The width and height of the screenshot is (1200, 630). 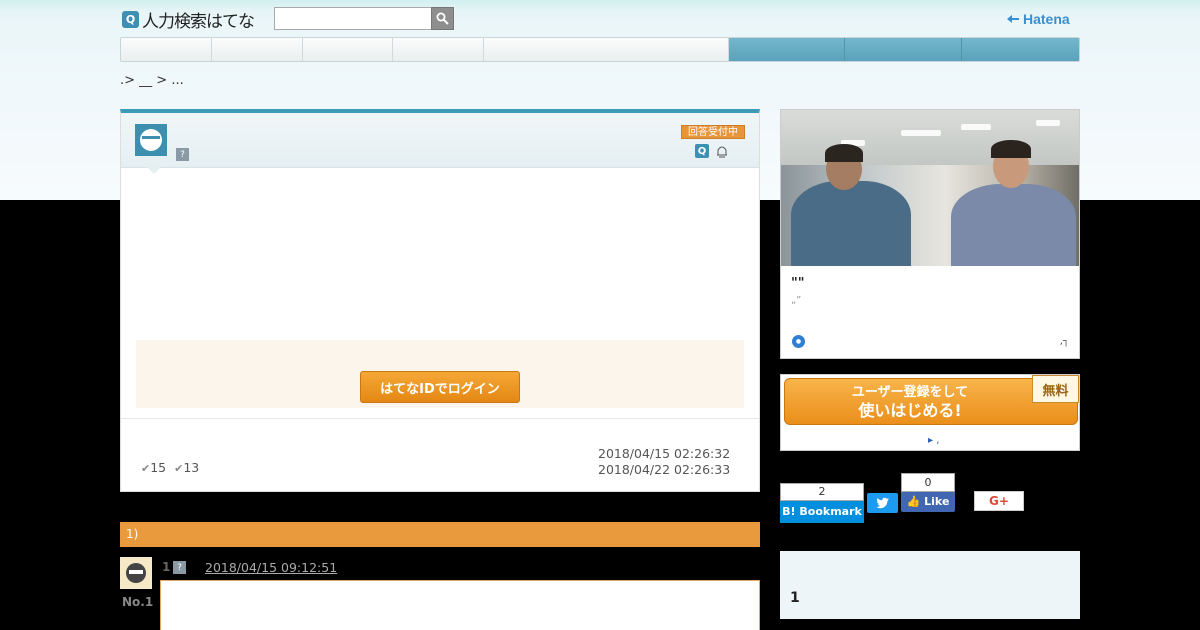 What do you see at coordinates (170, 467) in the screenshot?
I see `question-counts: ✔15 ✔13` at bounding box center [170, 467].